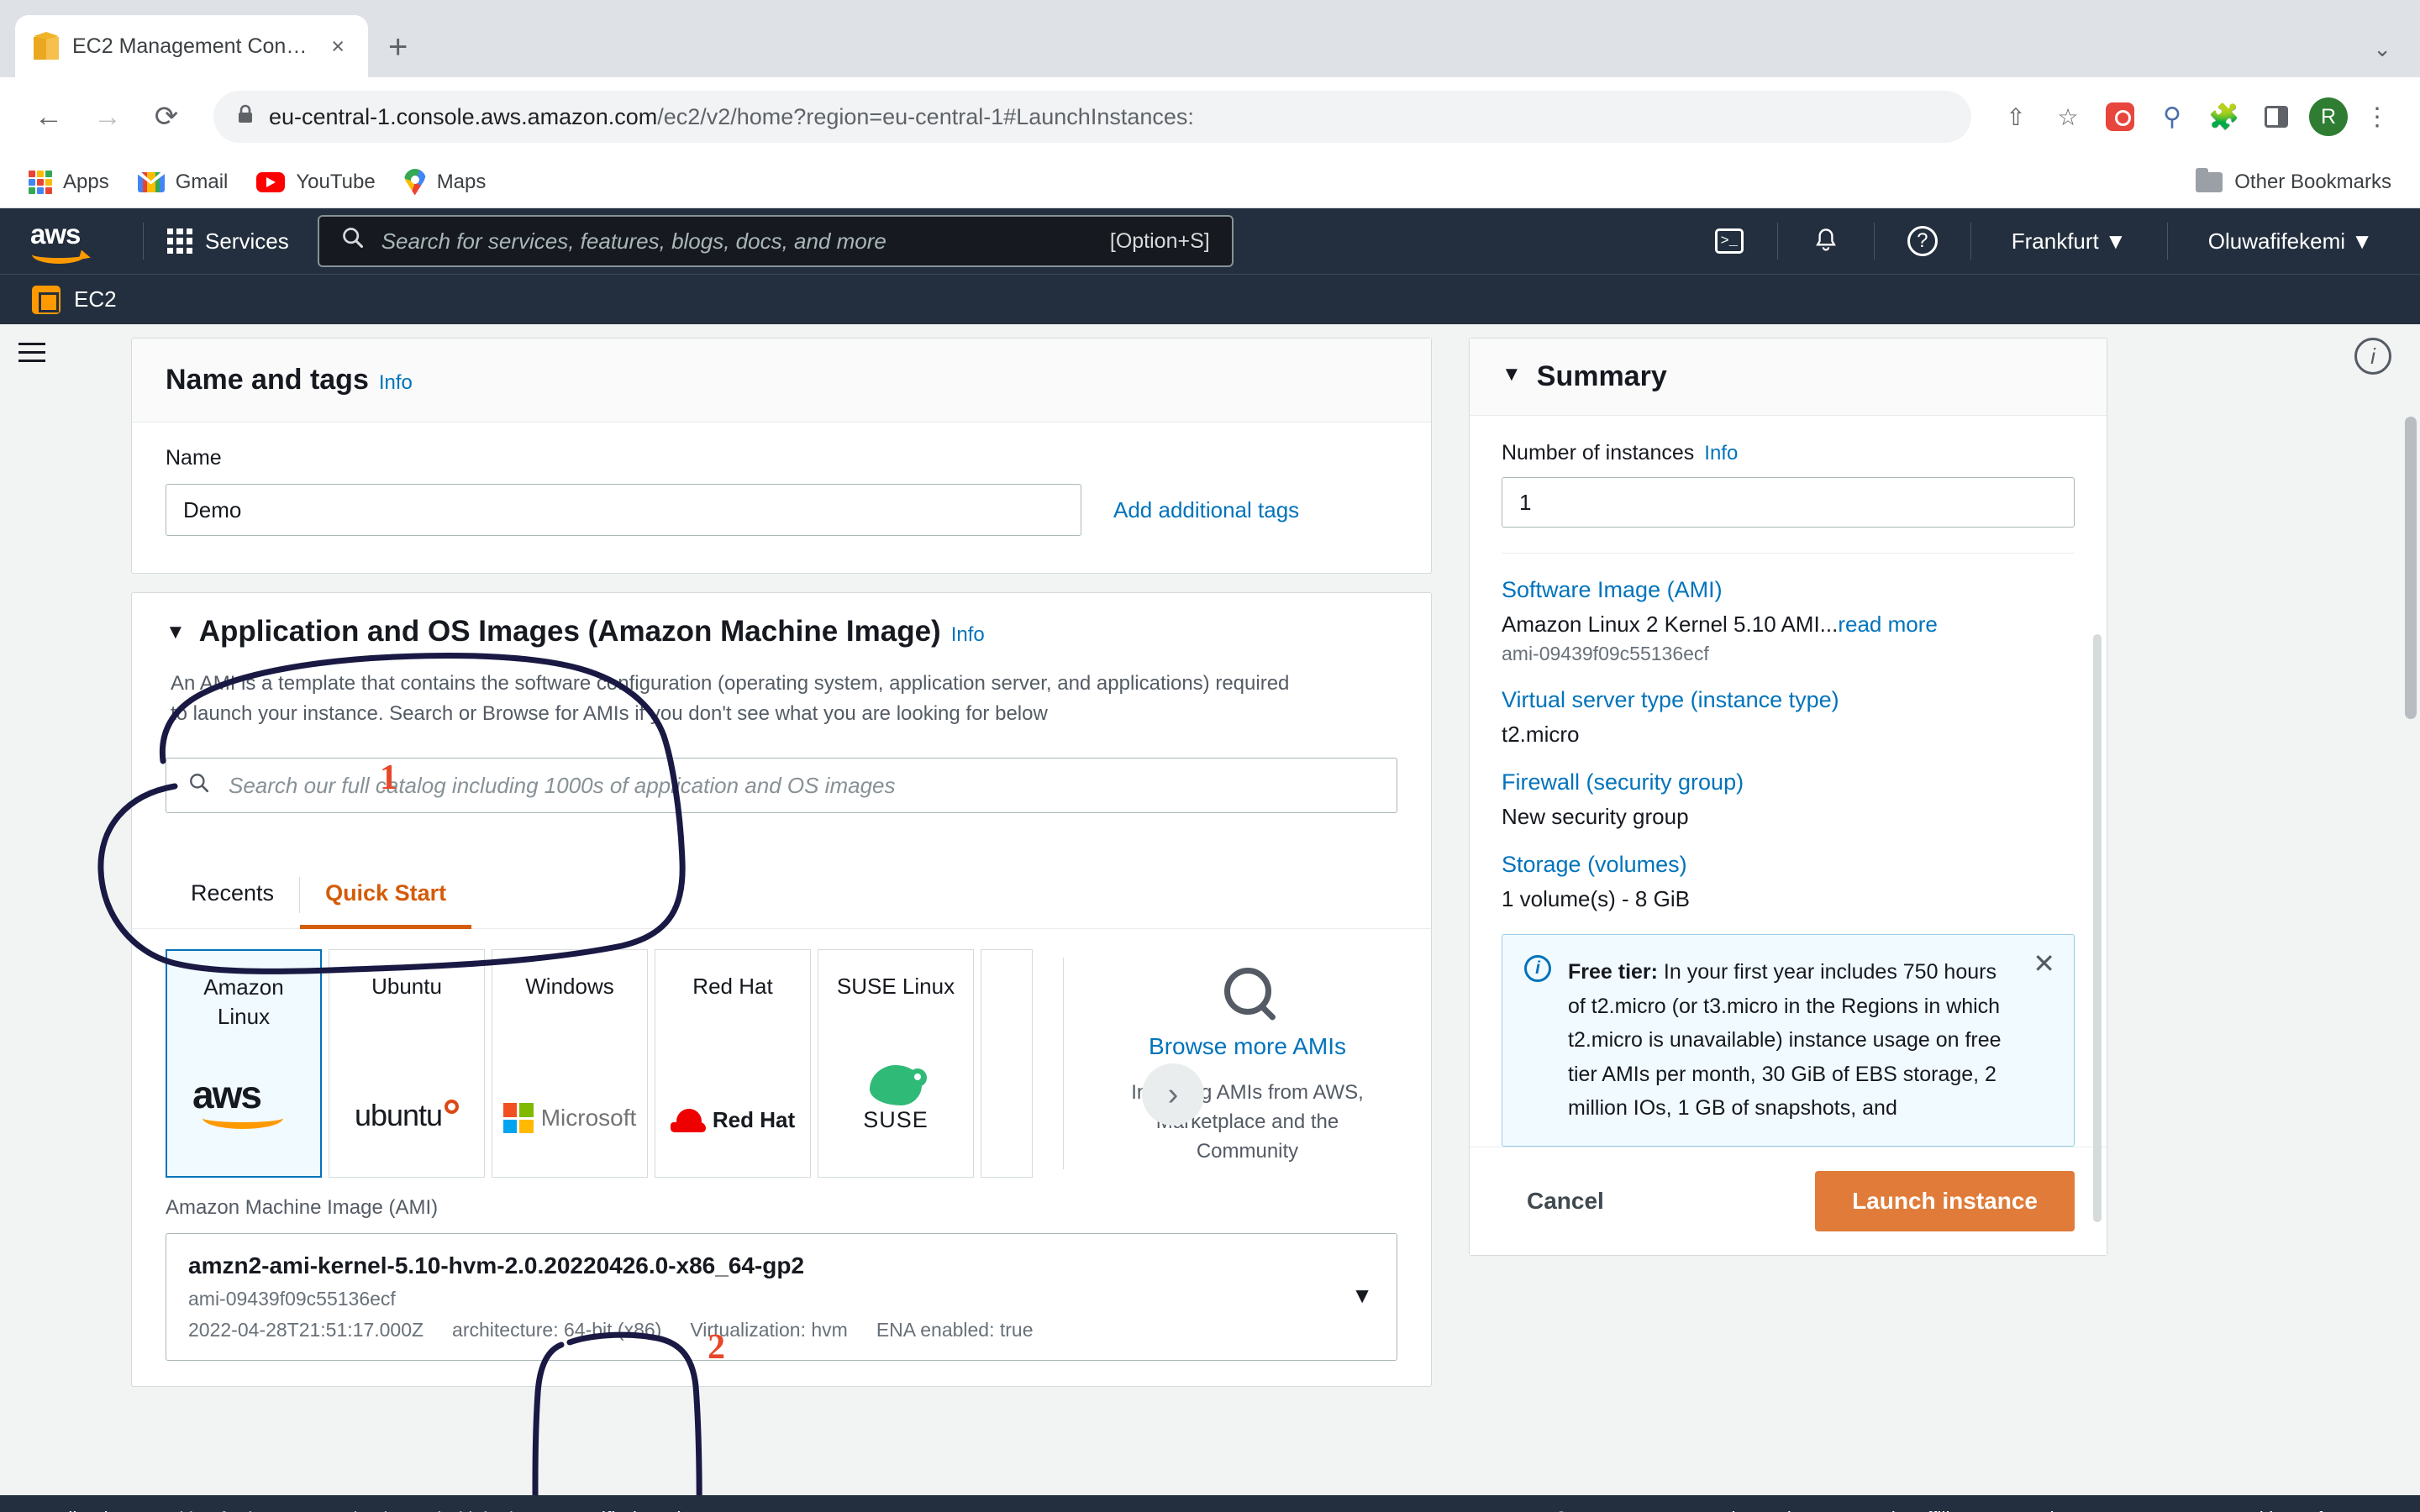 This screenshot has height=1512, width=2420. I want to click on os-tile-suse-linux: SUSE Linux SUSE, so click(896, 1063).